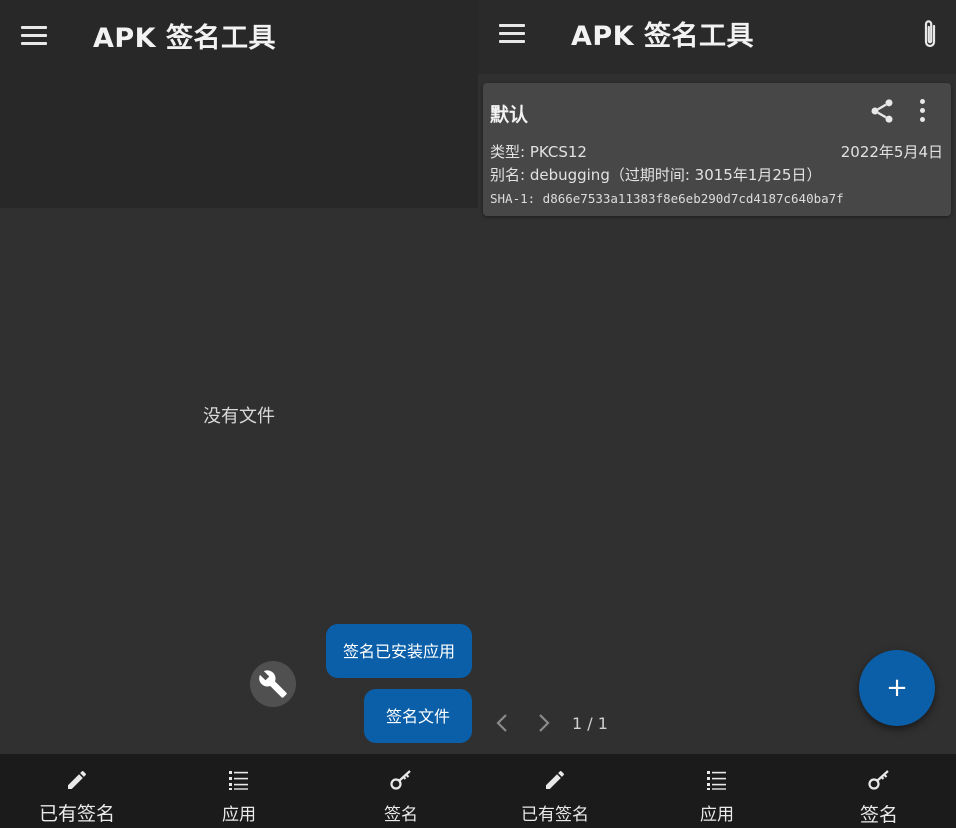 This screenshot has height=828, width=956. I want to click on more-options-icon, so click(922, 112).